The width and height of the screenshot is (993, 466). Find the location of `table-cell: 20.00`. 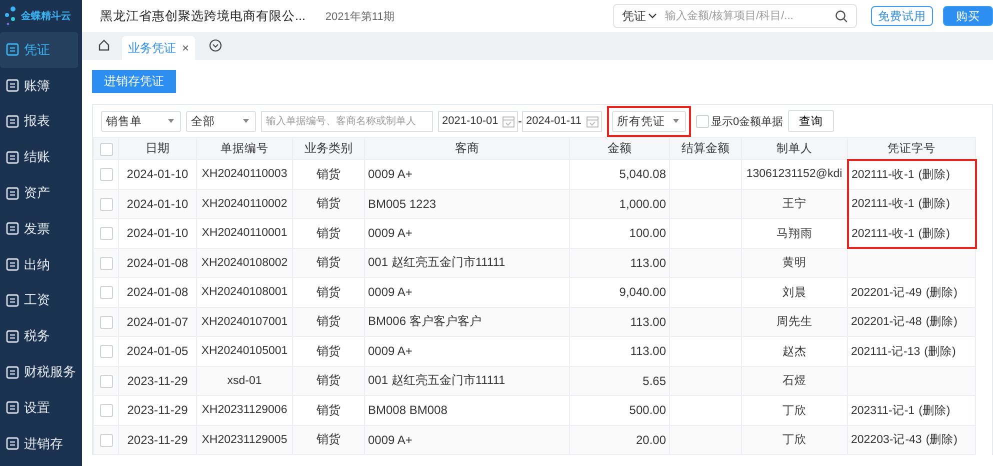

table-cell: 20.00 is located at coordinates (620, 439).